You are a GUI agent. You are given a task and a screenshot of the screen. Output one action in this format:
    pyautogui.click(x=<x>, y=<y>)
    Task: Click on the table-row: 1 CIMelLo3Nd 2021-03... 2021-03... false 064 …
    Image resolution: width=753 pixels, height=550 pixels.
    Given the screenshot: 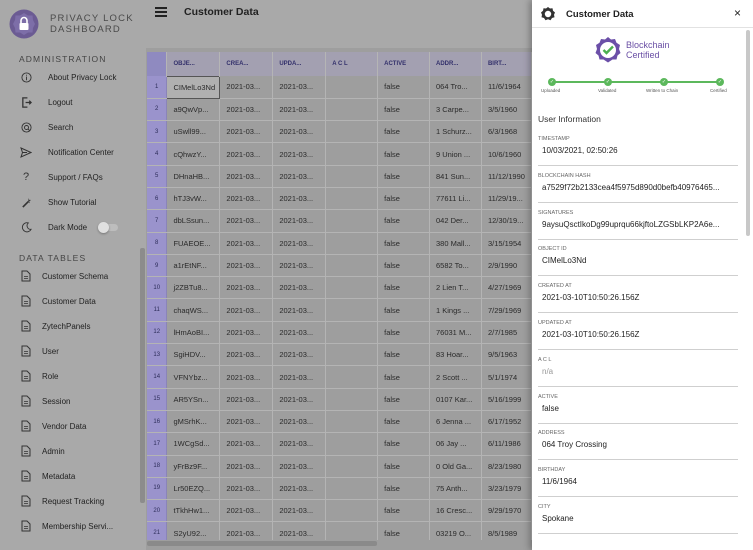 What is the action you would take?
    pyautogui.click(x=339, y=87)
    